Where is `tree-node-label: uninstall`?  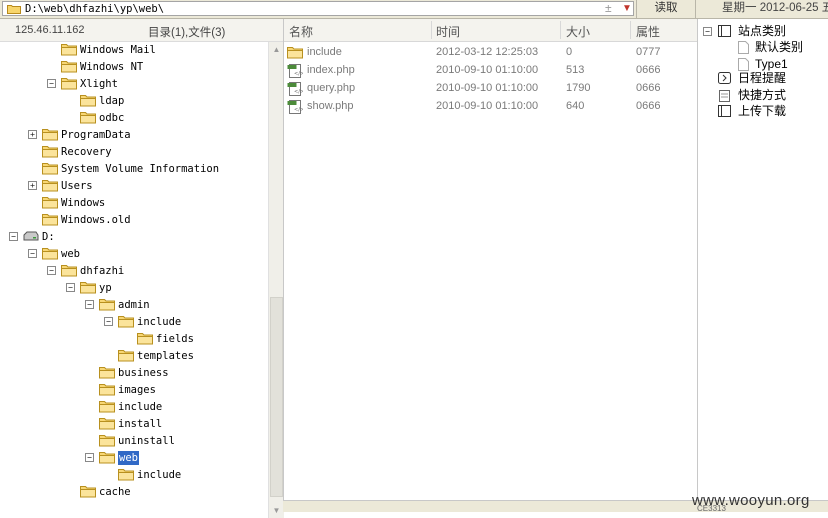 tree-node-label: uninstall is located at coordinates (146, 441).